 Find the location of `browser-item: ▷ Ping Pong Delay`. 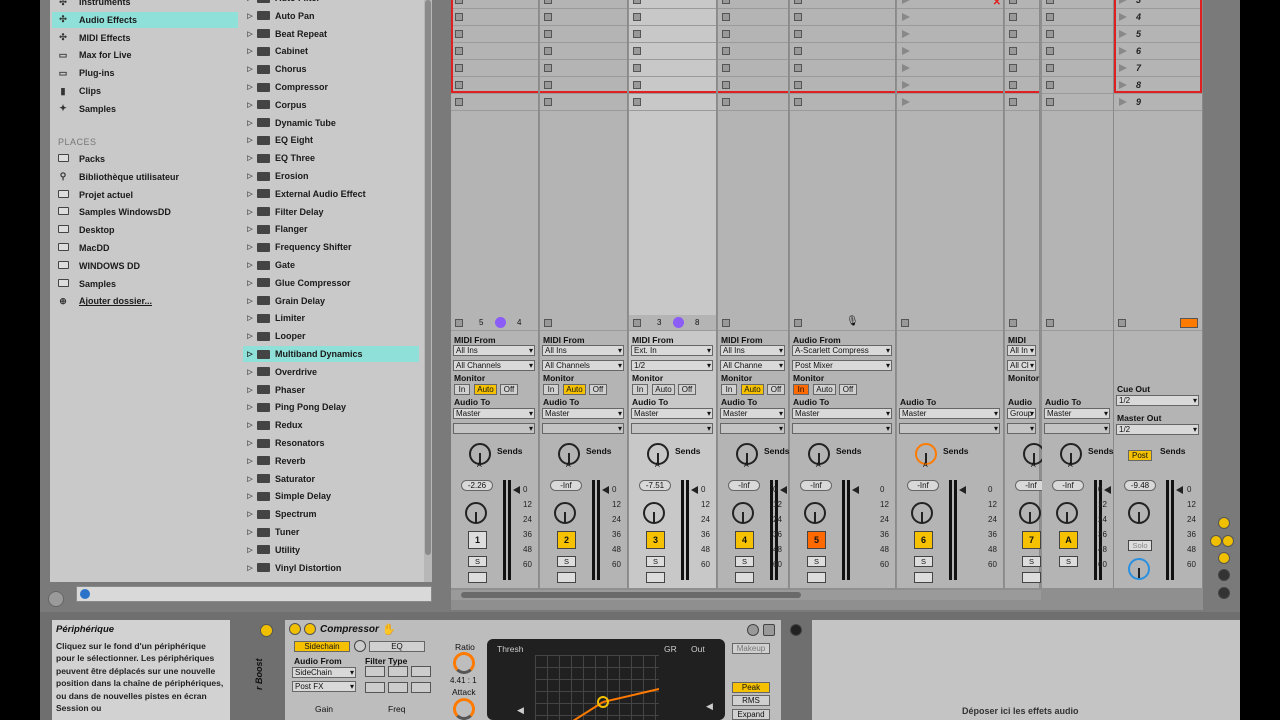

browser-item: ▷ Ping Pong Delay is located at coordinates (331, 407).